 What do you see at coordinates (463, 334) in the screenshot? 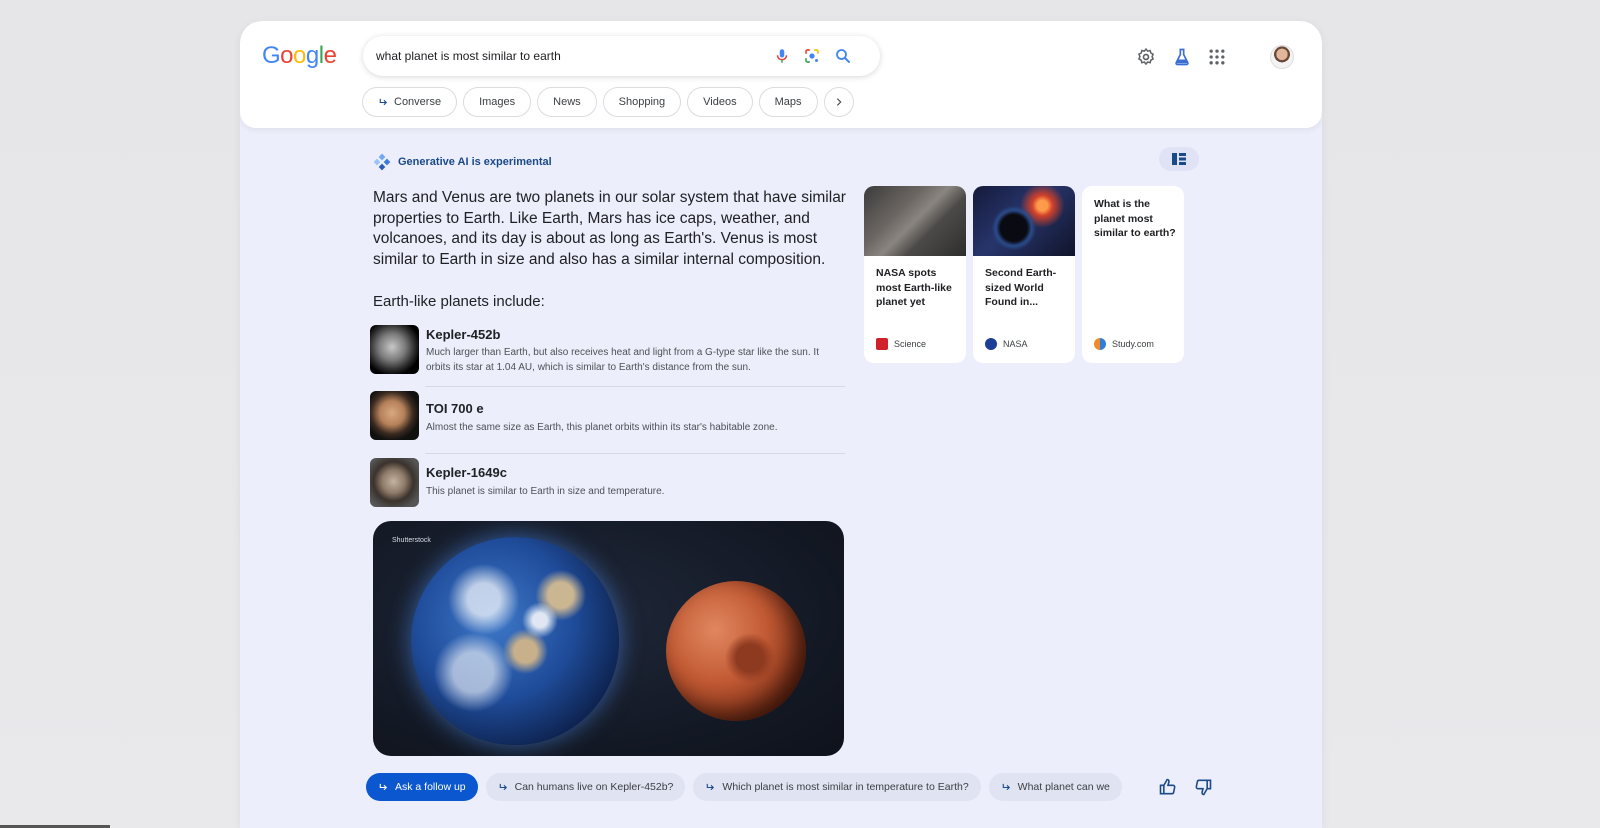
I see `planet-name: Kepler-452b` at bounding box center [463, 334].